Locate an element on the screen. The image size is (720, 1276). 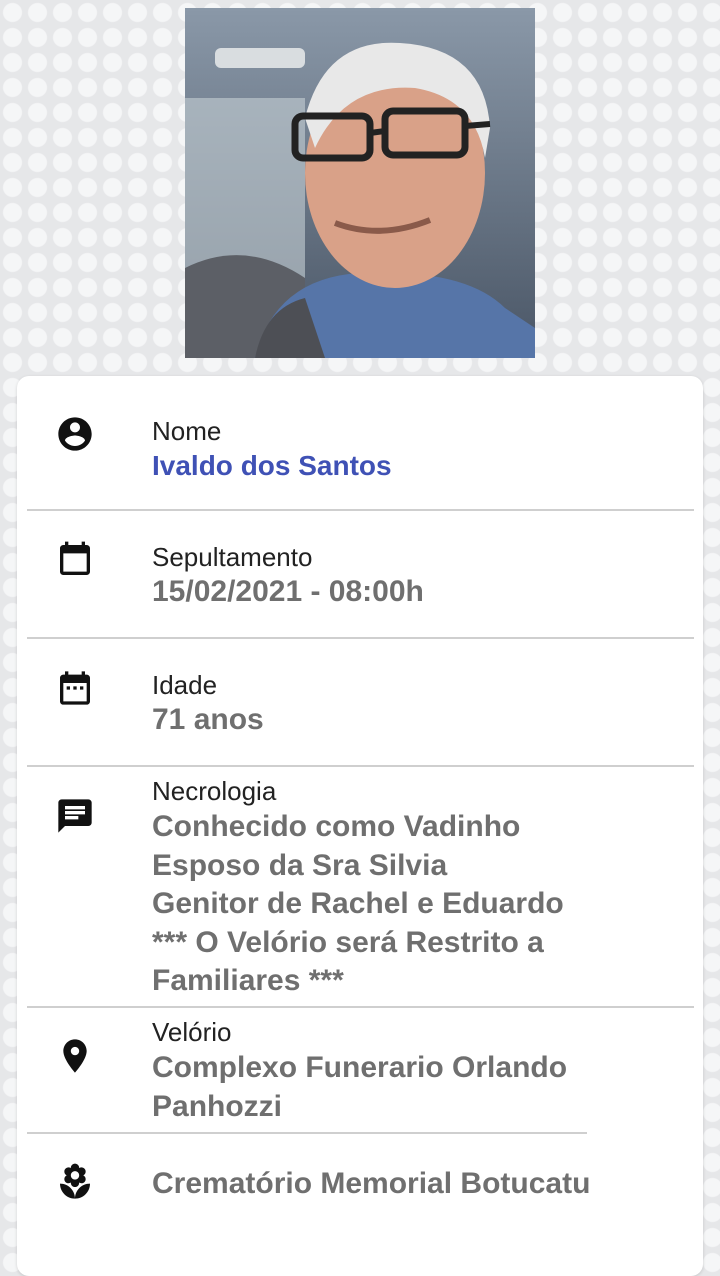
velorio-label: Velório is located at coordinates (192, 1032).